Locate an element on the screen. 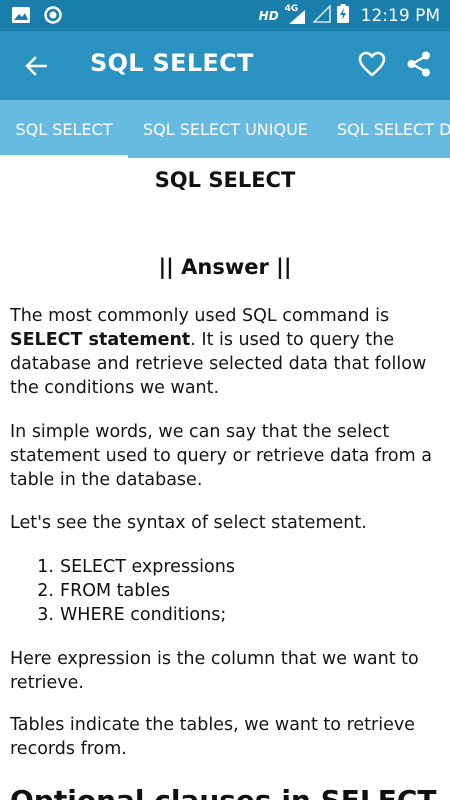  share-icon is located at coordinates (418, 64).